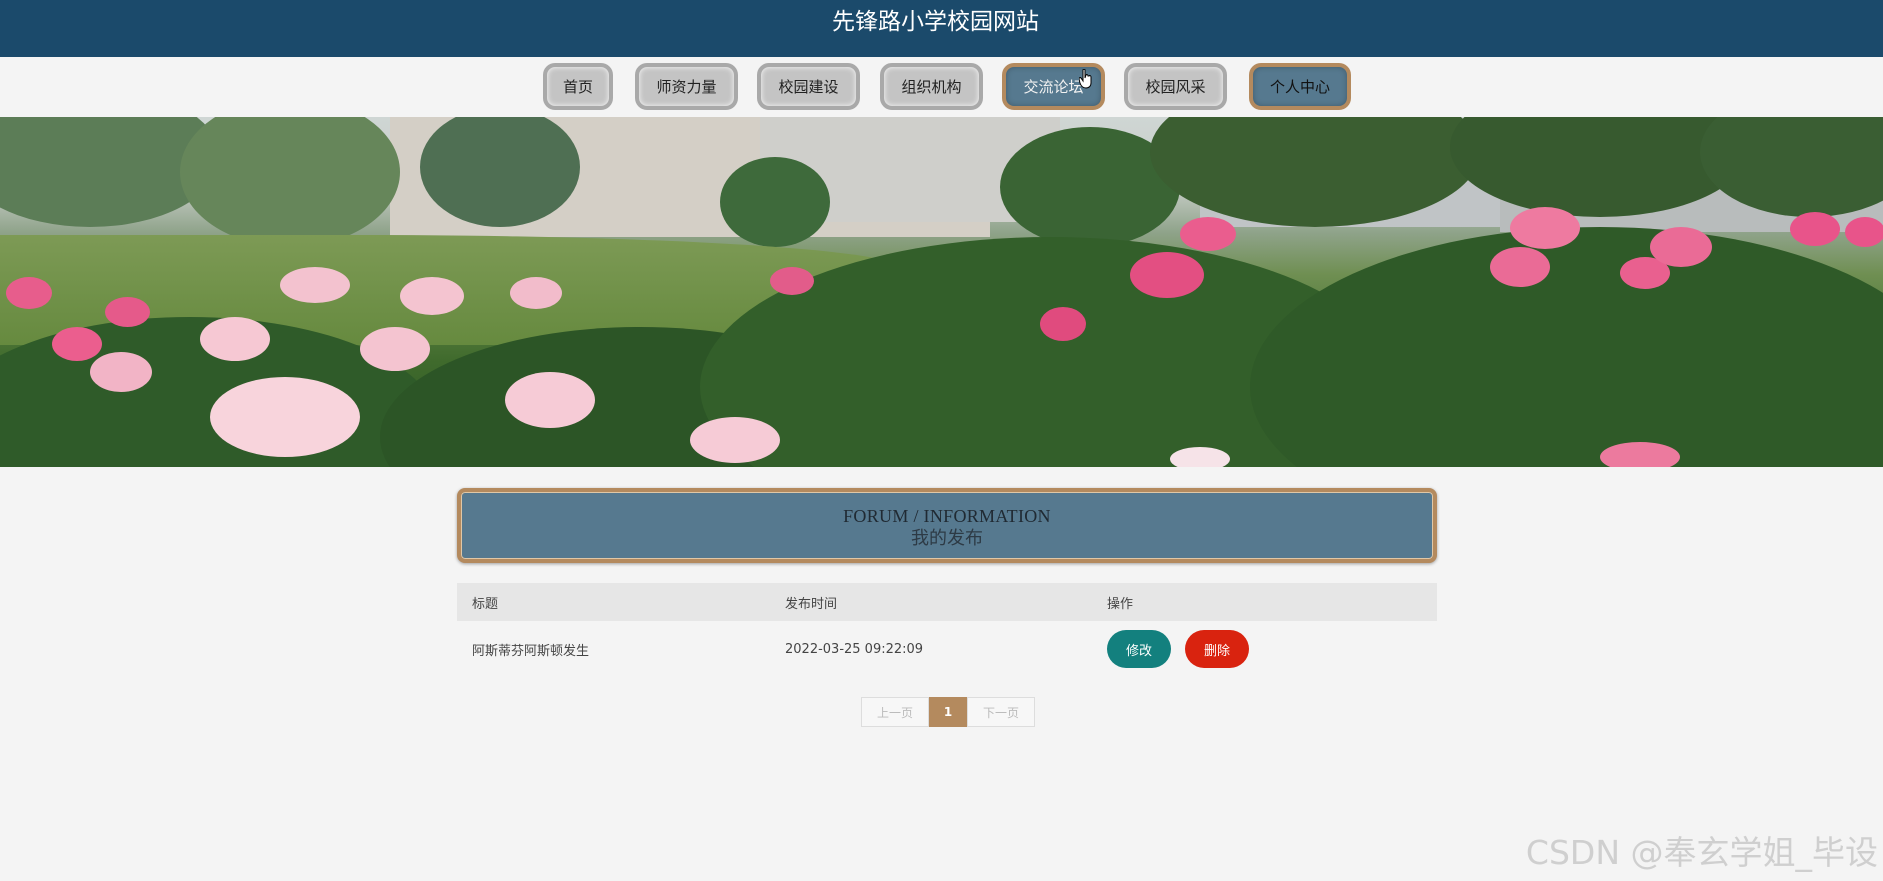 Image resolution: width=1883 pixels, height=881 pixels. I want to click on post-time: 2022-03-25 09:22:09, so click(854, 649).